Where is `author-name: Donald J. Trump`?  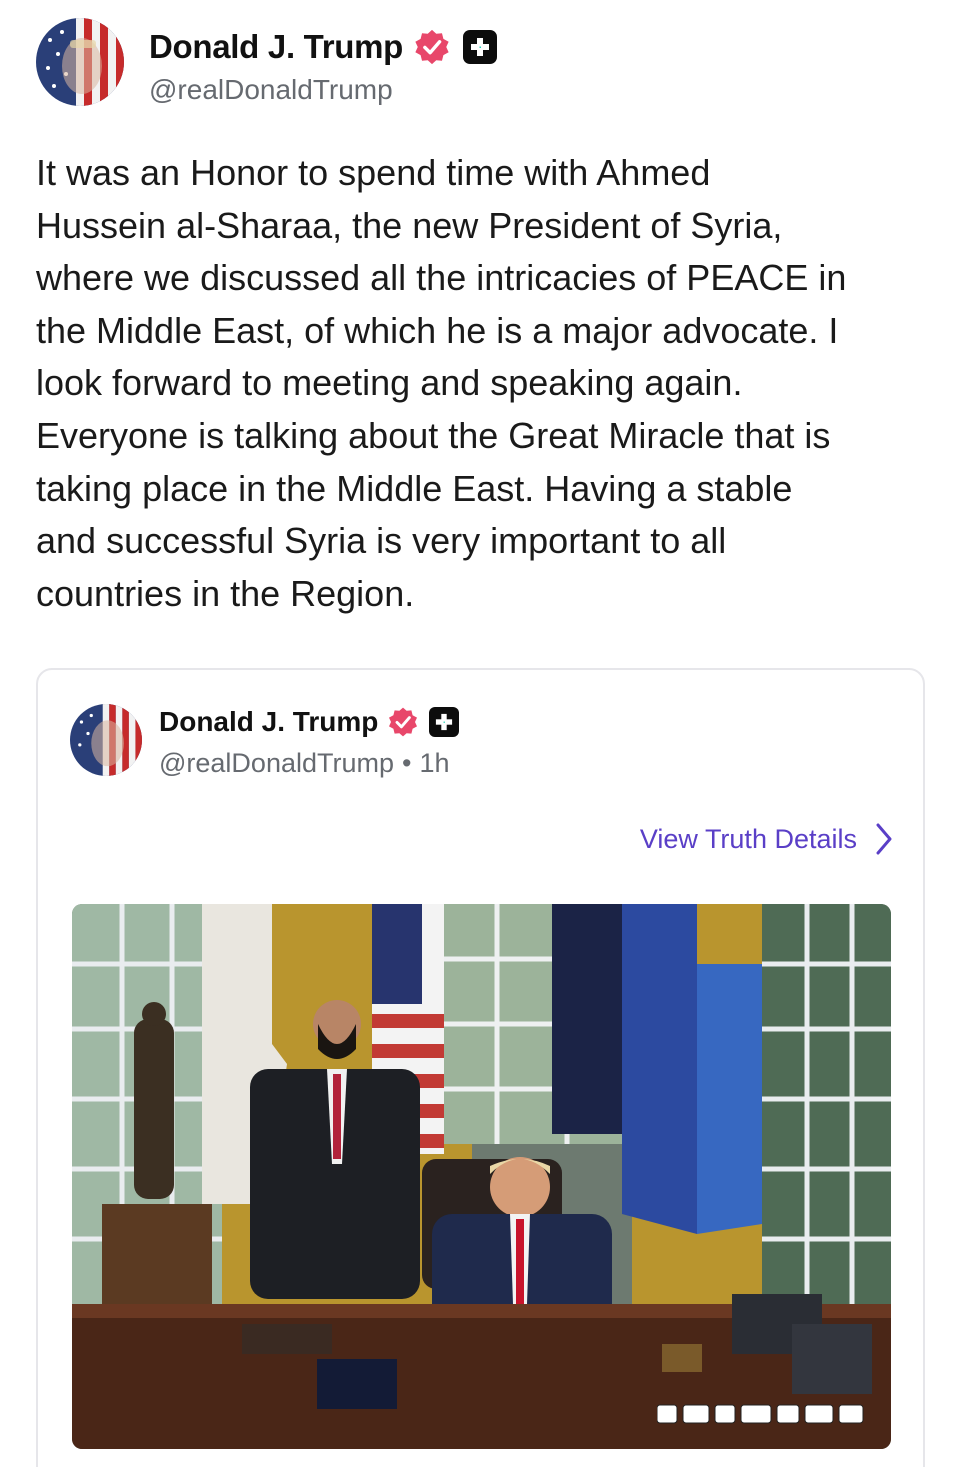 author-name: Donald J. Trump is located at coordinates (276, 47).